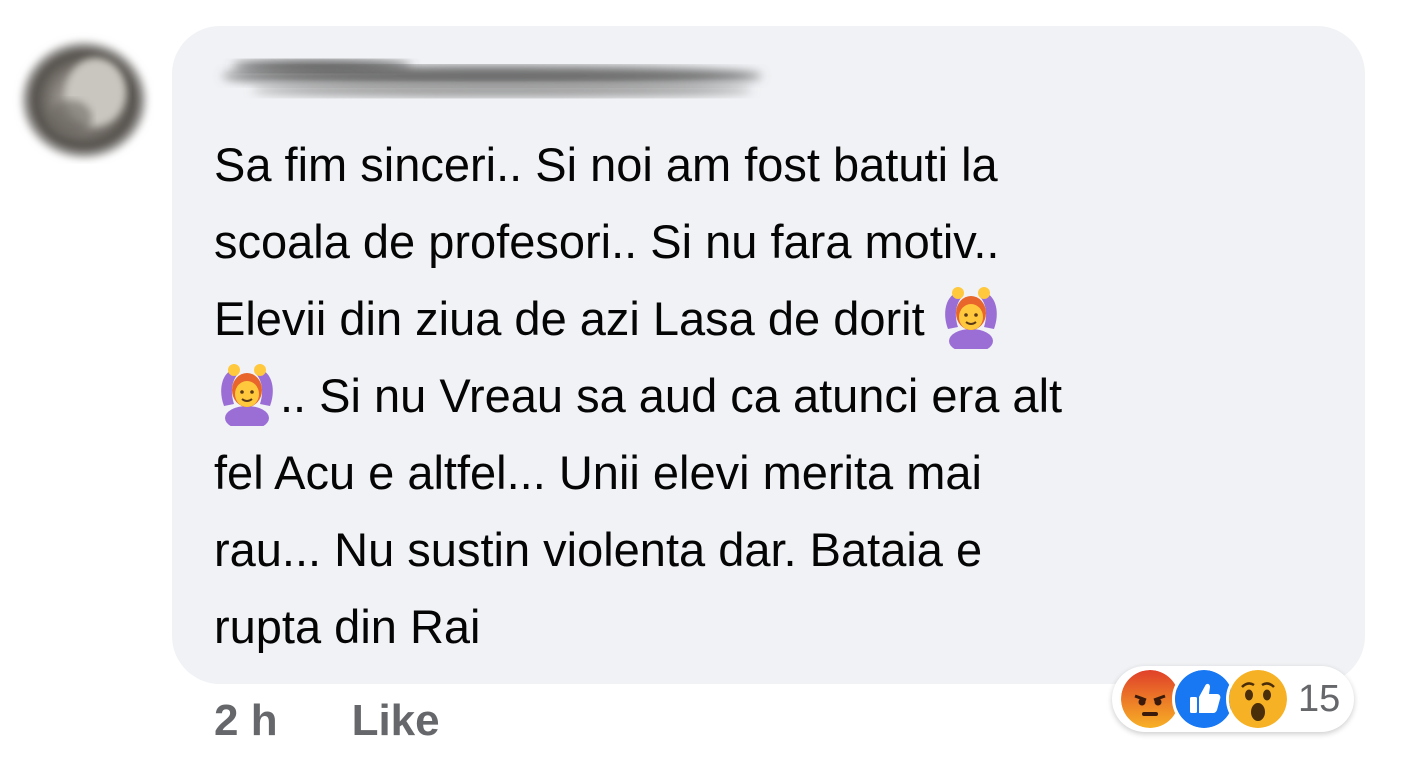 This screenshot has height=770, width=1408. What do you see at coordinates (327, 721) in the screenshot?
I see `comment-actions: 2 h Like` at bounding box center [327, 721].